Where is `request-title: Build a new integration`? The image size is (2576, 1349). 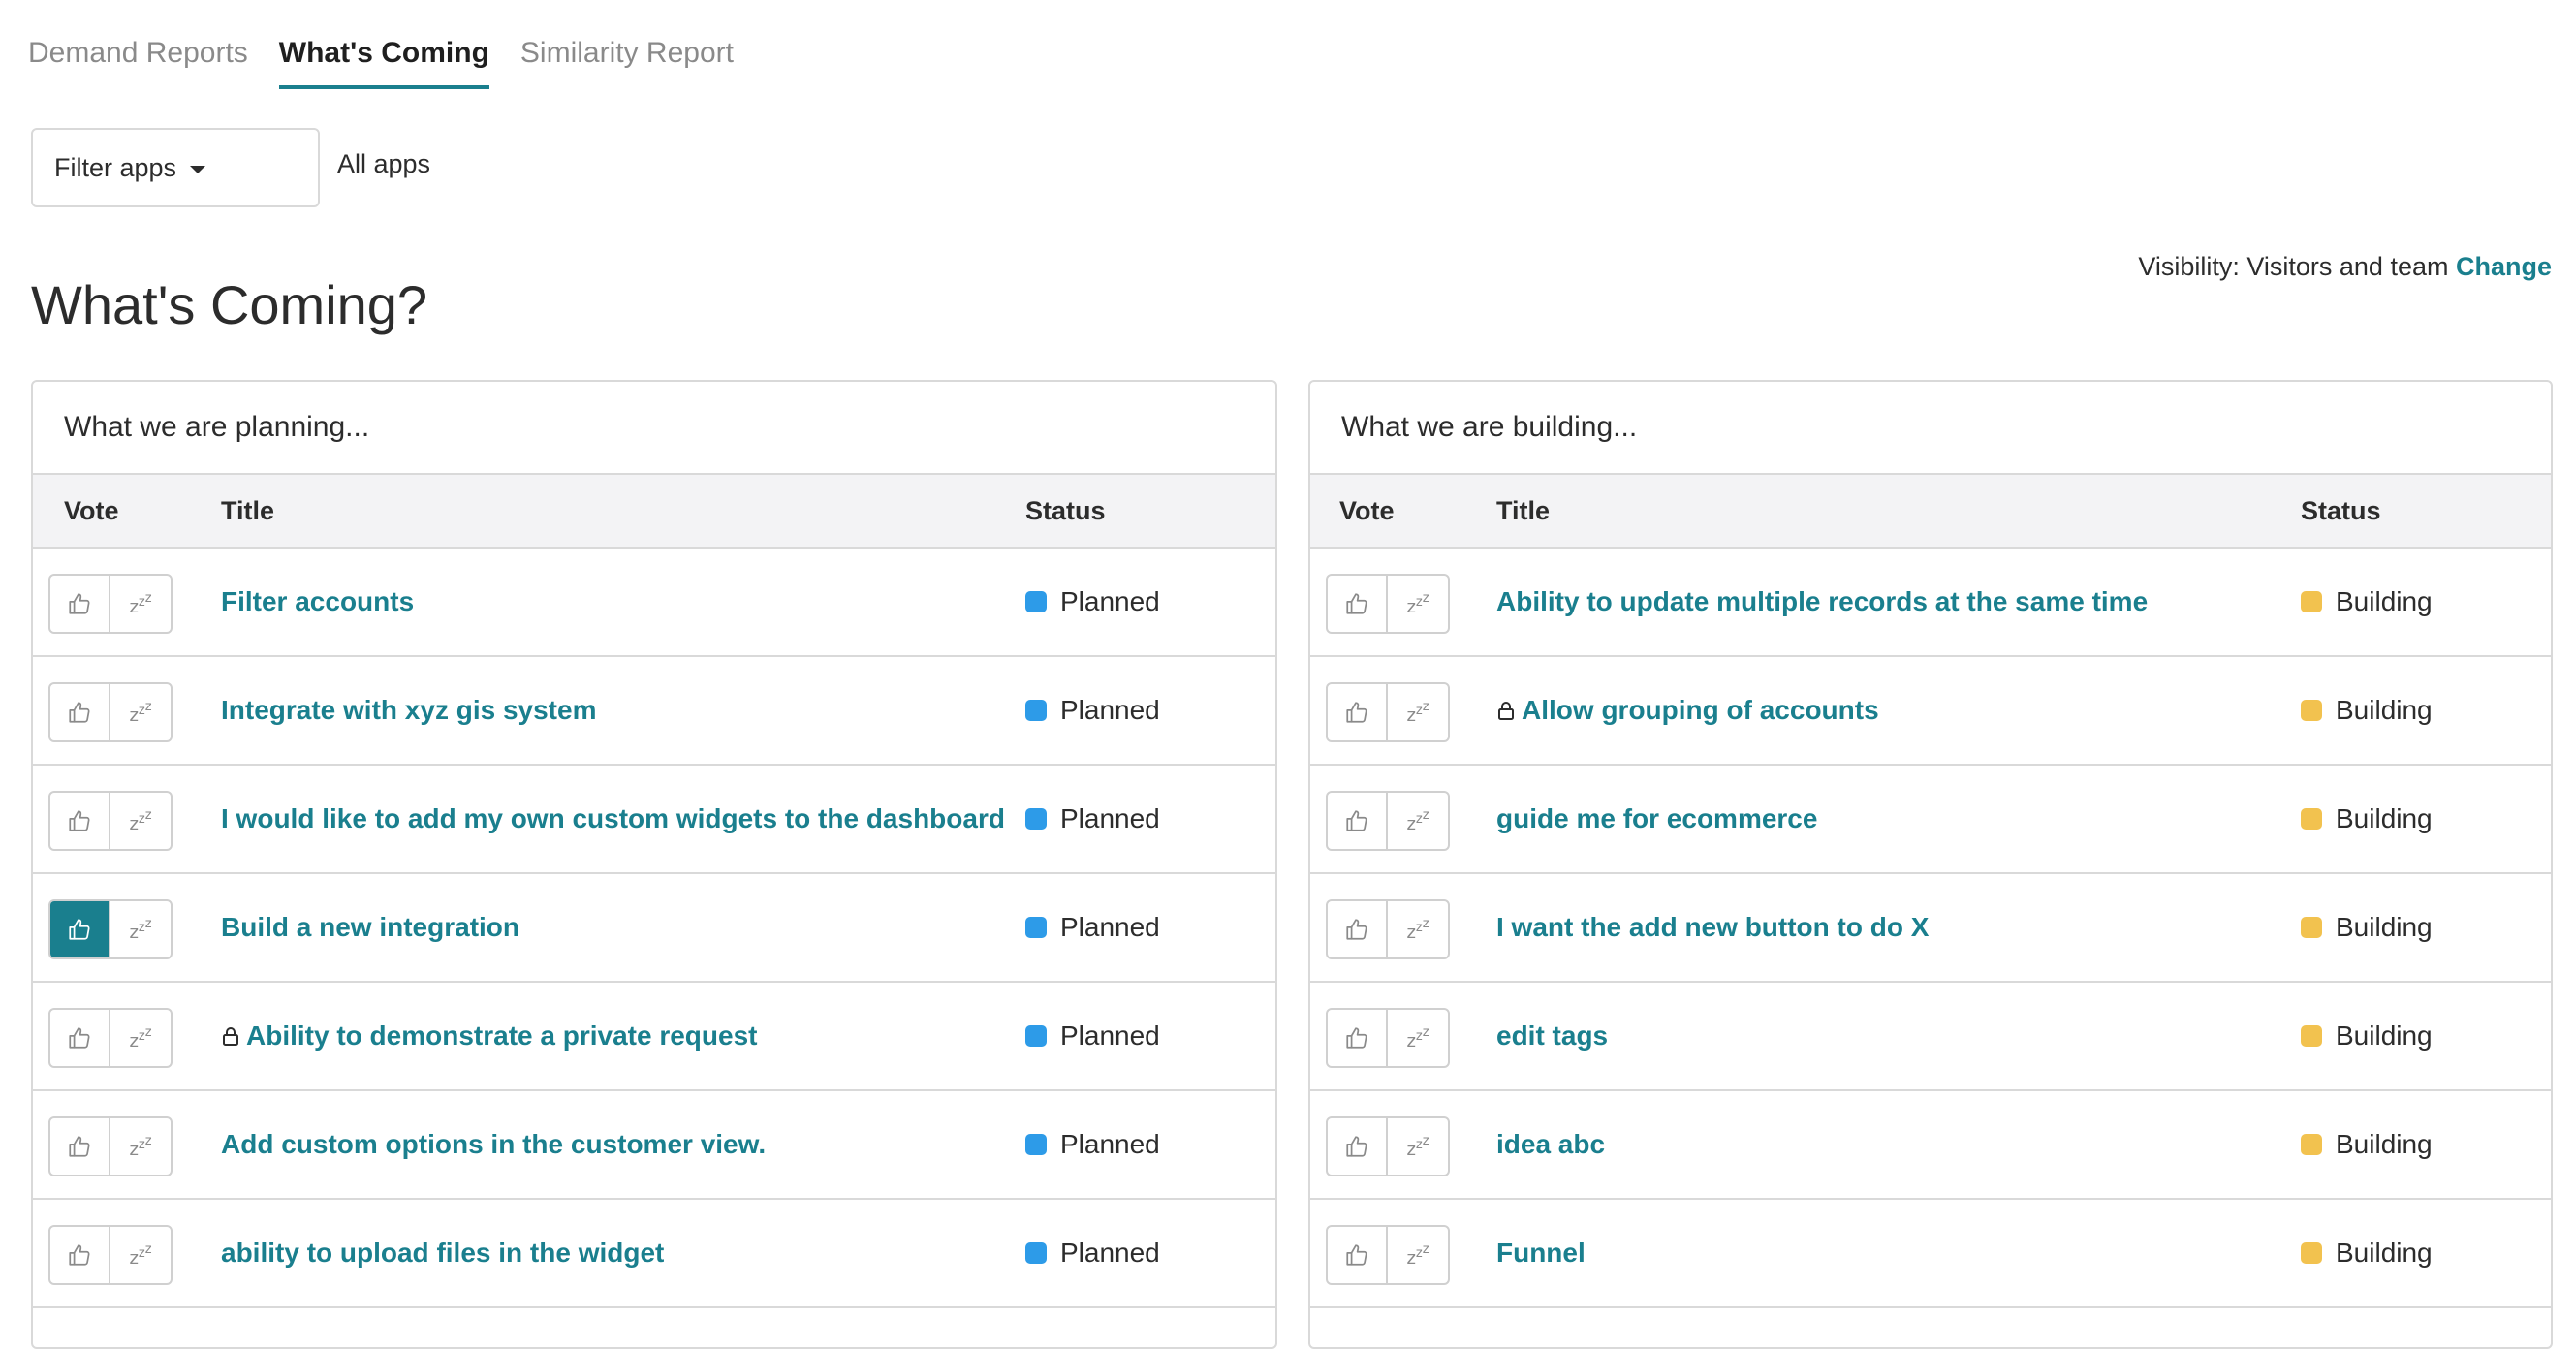
request-title: Build a new integration is located at coordinates (370, 927).